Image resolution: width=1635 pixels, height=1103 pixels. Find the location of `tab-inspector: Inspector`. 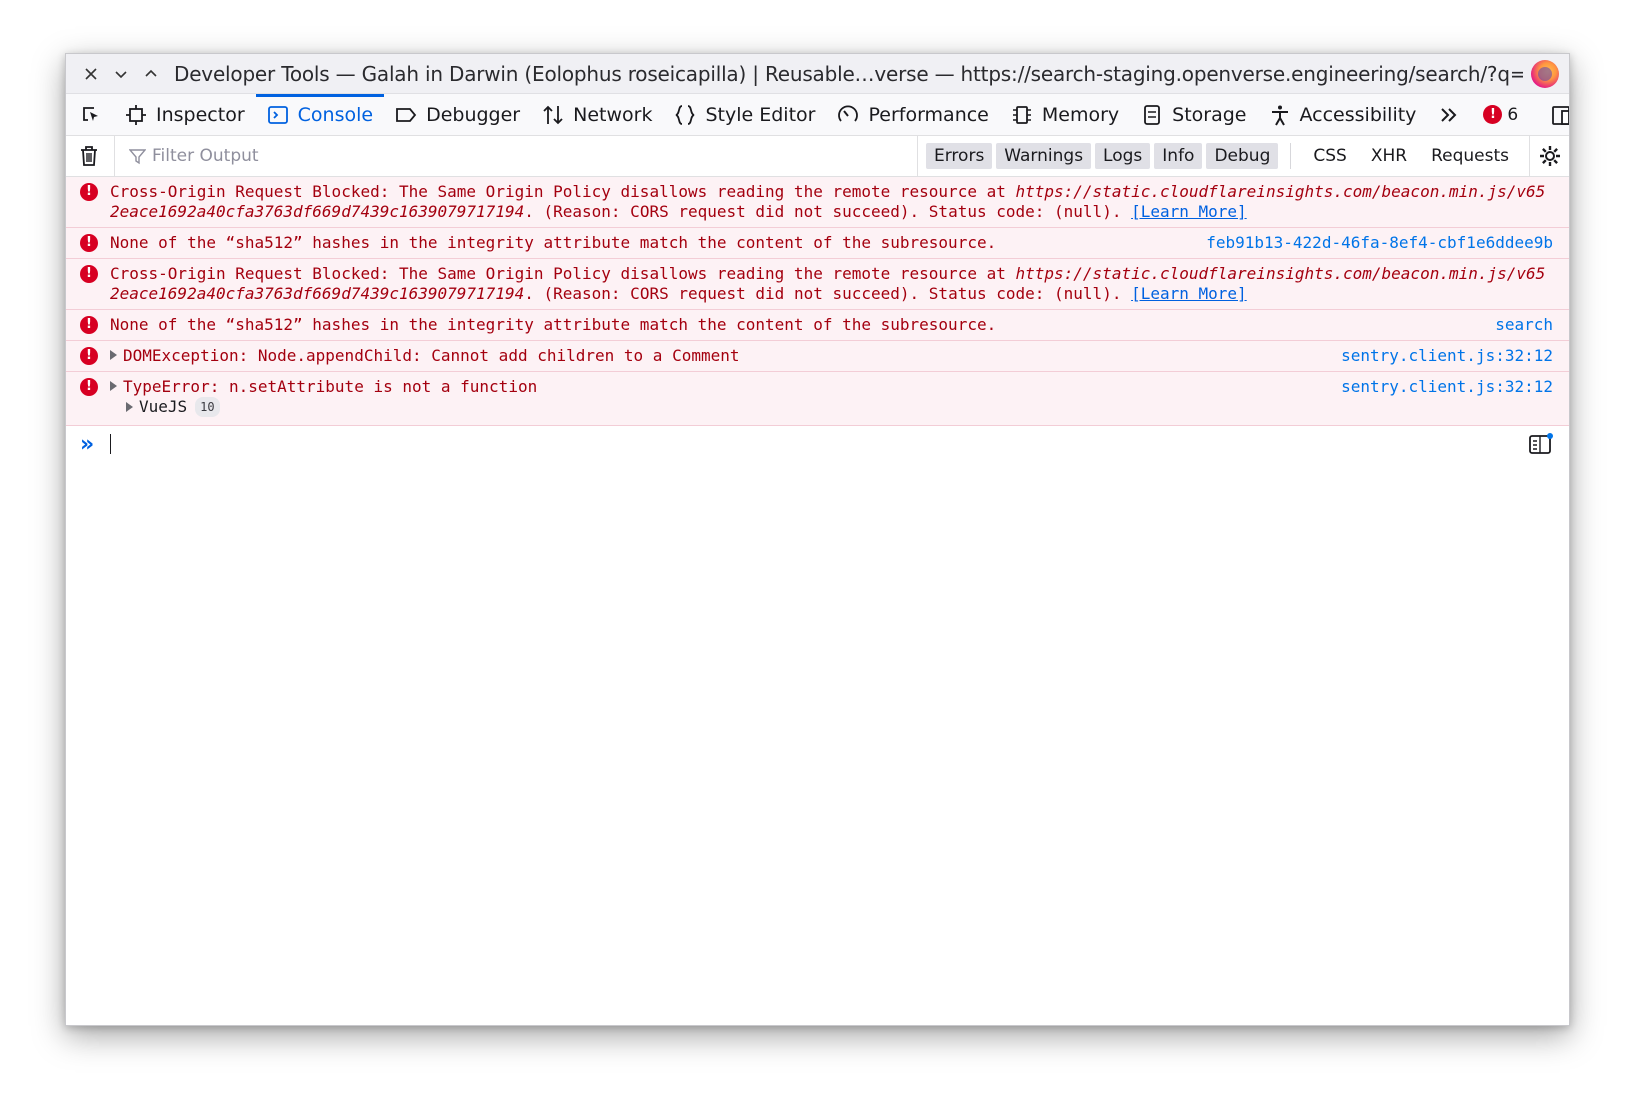

tab-inspector: Inspector is located at coordinates (185, 115).